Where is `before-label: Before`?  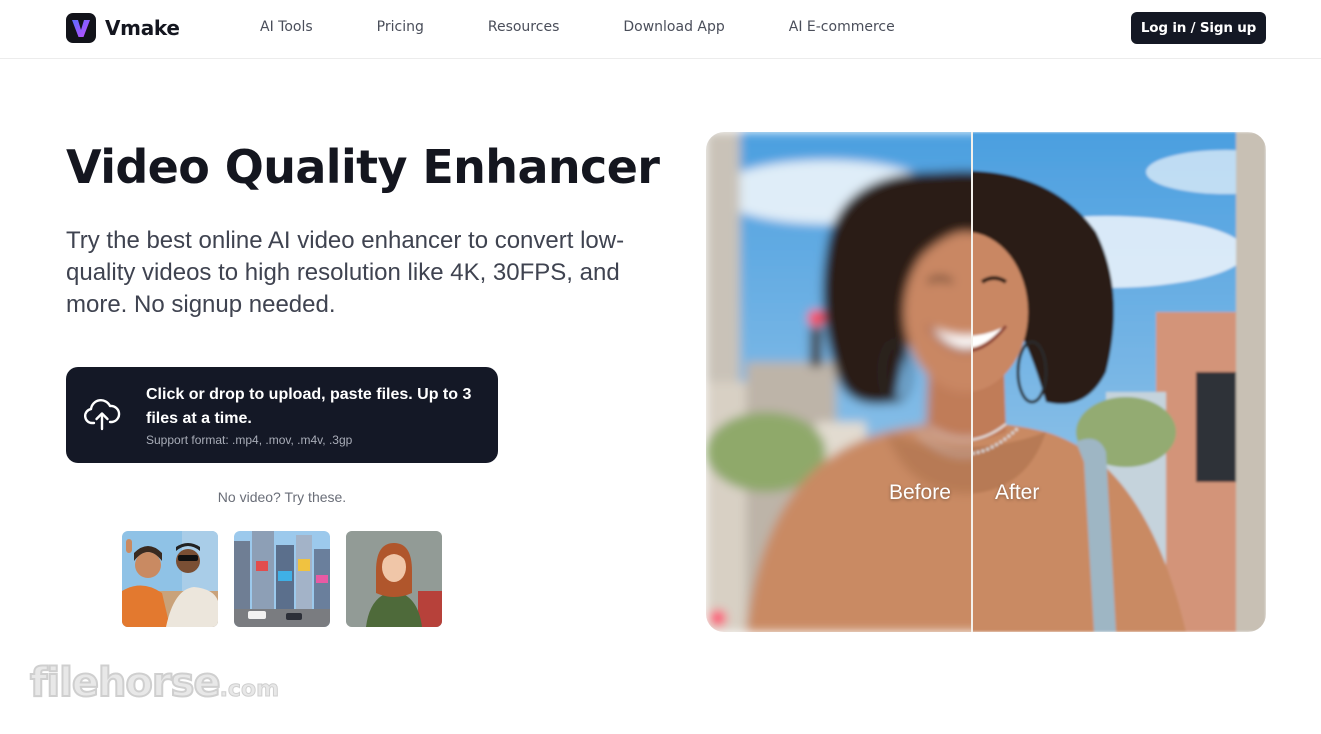
before-label: Before is located at coordinates (920, 492).